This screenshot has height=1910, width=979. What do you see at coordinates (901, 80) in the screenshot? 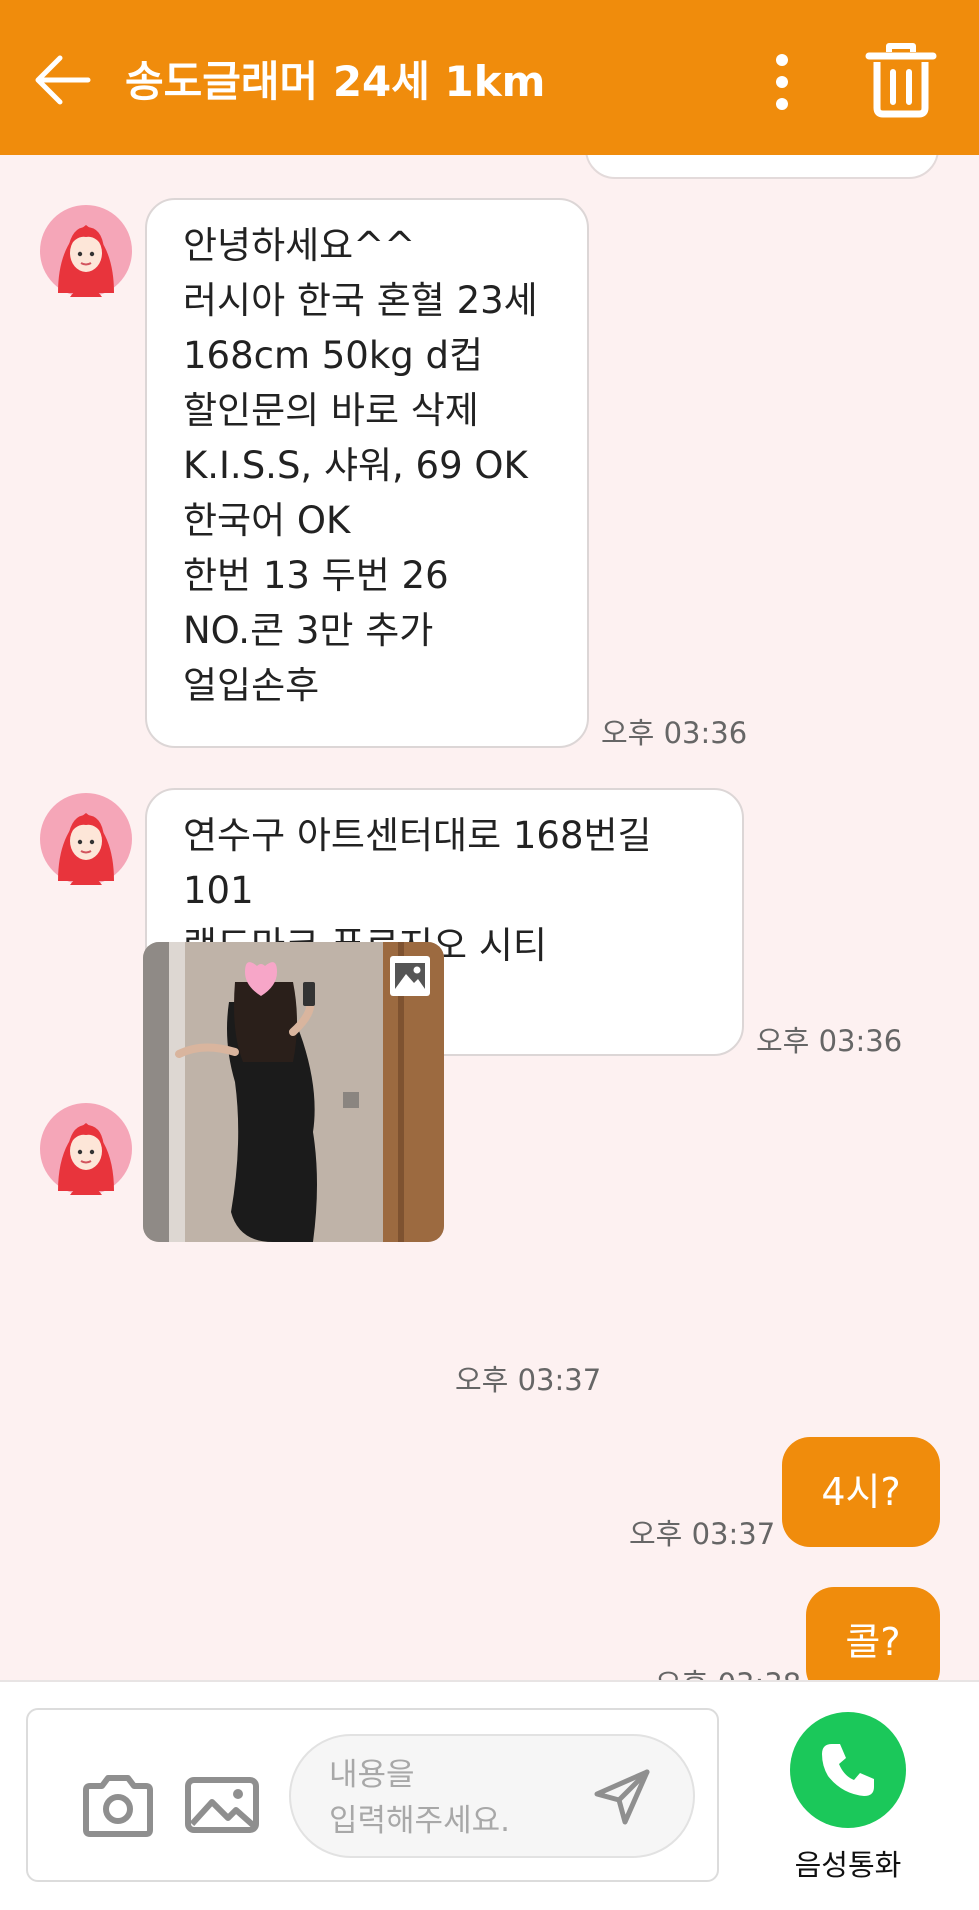
I see `trash-icon` at bounding box center [901, 80].